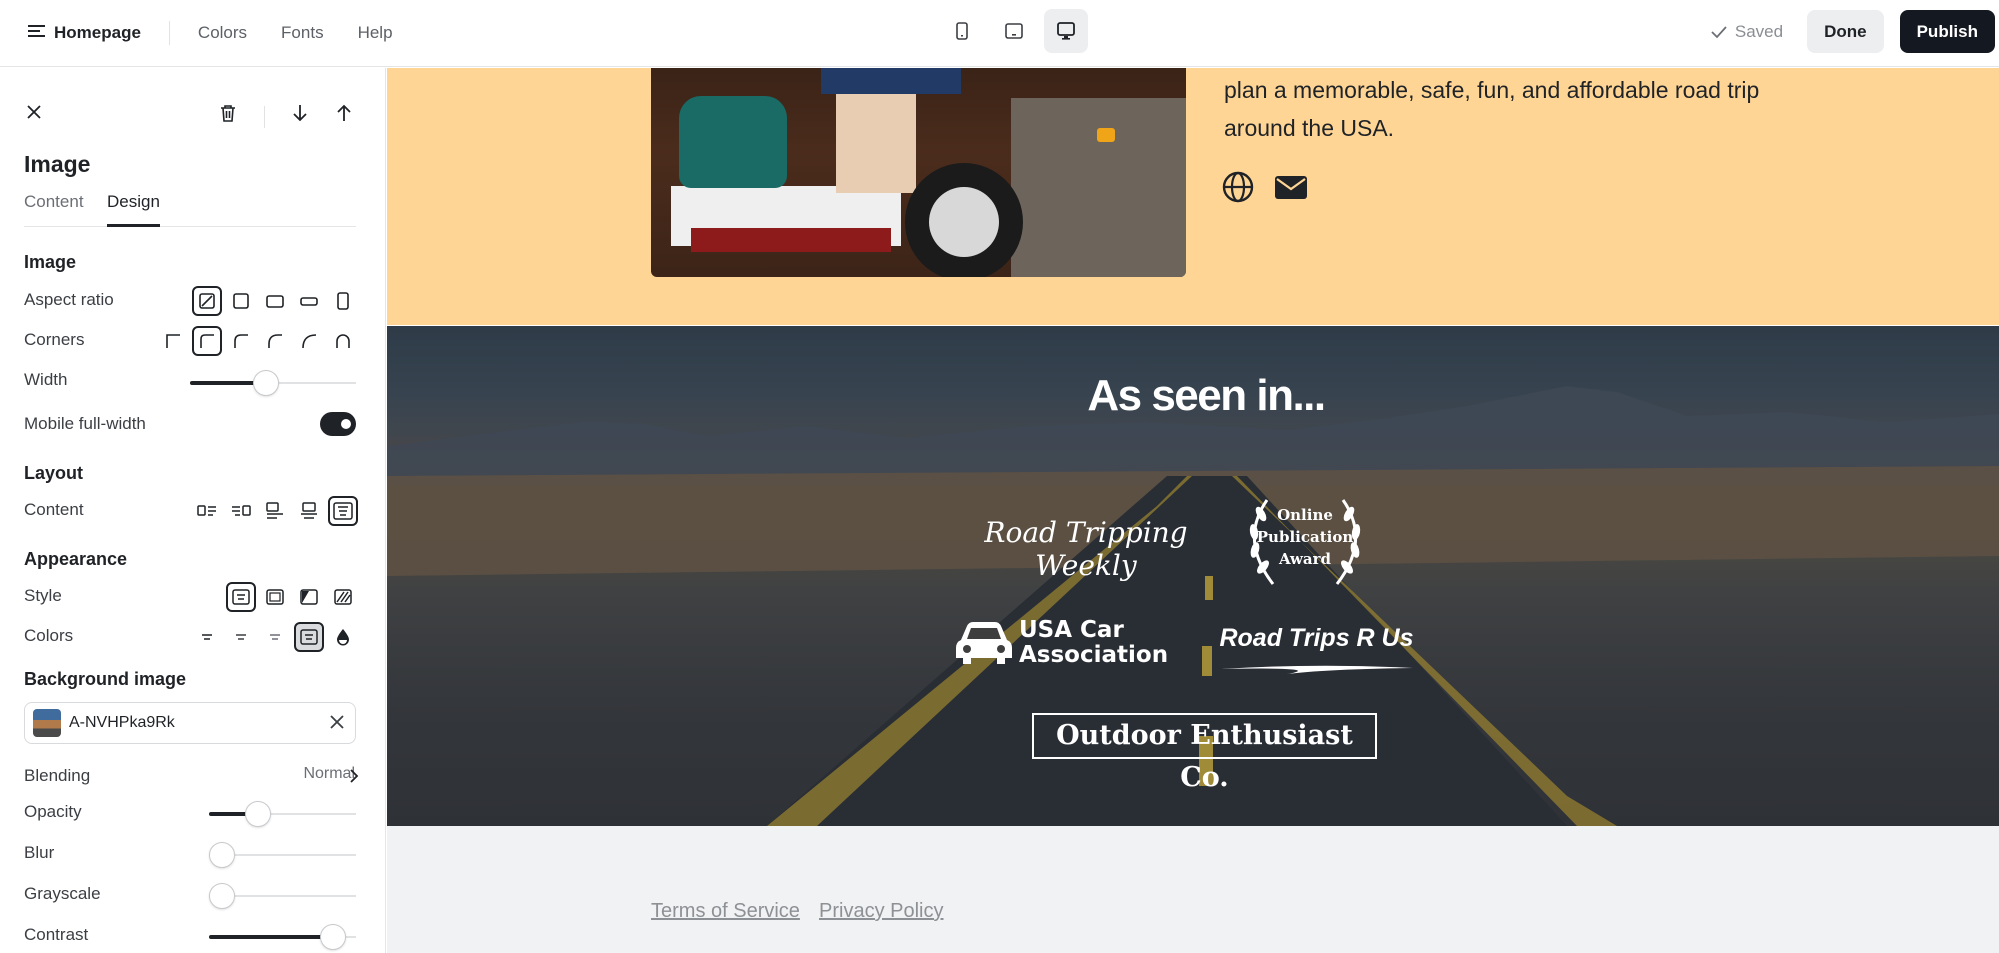 The image size is (1999, 953). Describe the element at coordinates (190, 723) in the screenshot. I see `background-image-field: A-NVHPka9Rk` at that location.